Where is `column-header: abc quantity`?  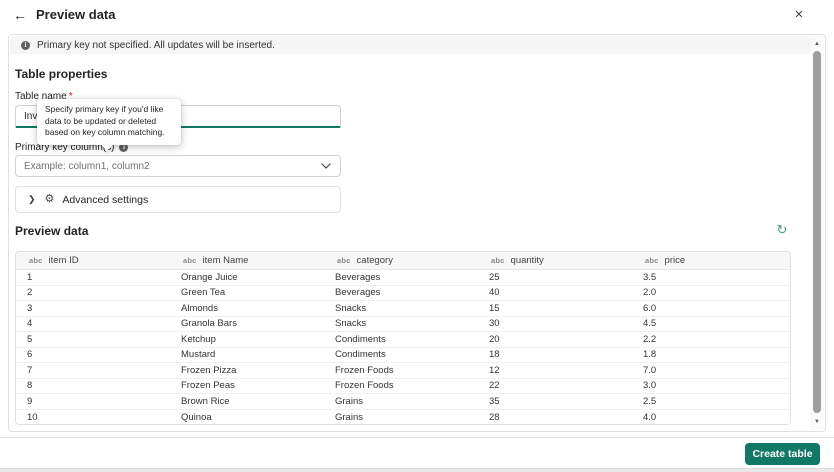 column-header: abc quantity is located at coordinates (555, 260).